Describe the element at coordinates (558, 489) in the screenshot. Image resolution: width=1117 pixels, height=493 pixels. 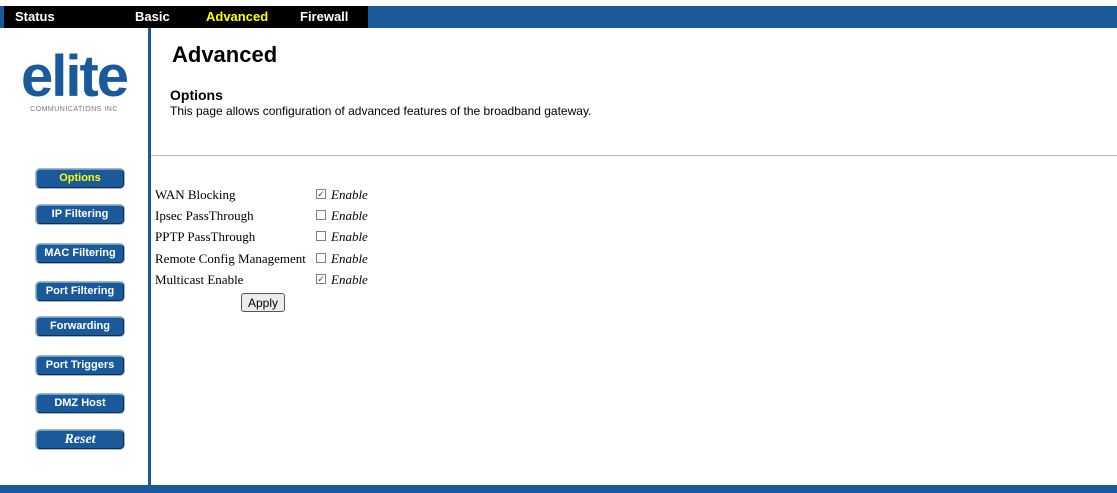
I see `bottom-bar` at that location.